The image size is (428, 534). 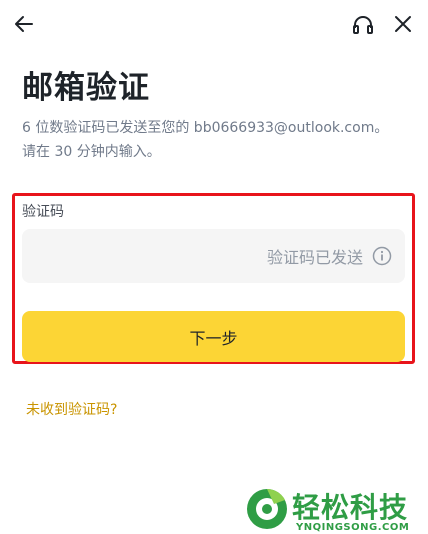 I want to click on code-field-label: 验证码, so click(x=43, y=212).